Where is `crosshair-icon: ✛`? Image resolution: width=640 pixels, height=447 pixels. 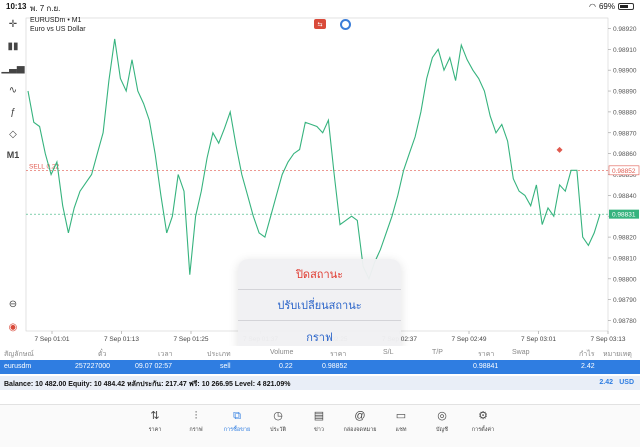 crosshair-icon: ✛ is located at coordinates (13, 24).